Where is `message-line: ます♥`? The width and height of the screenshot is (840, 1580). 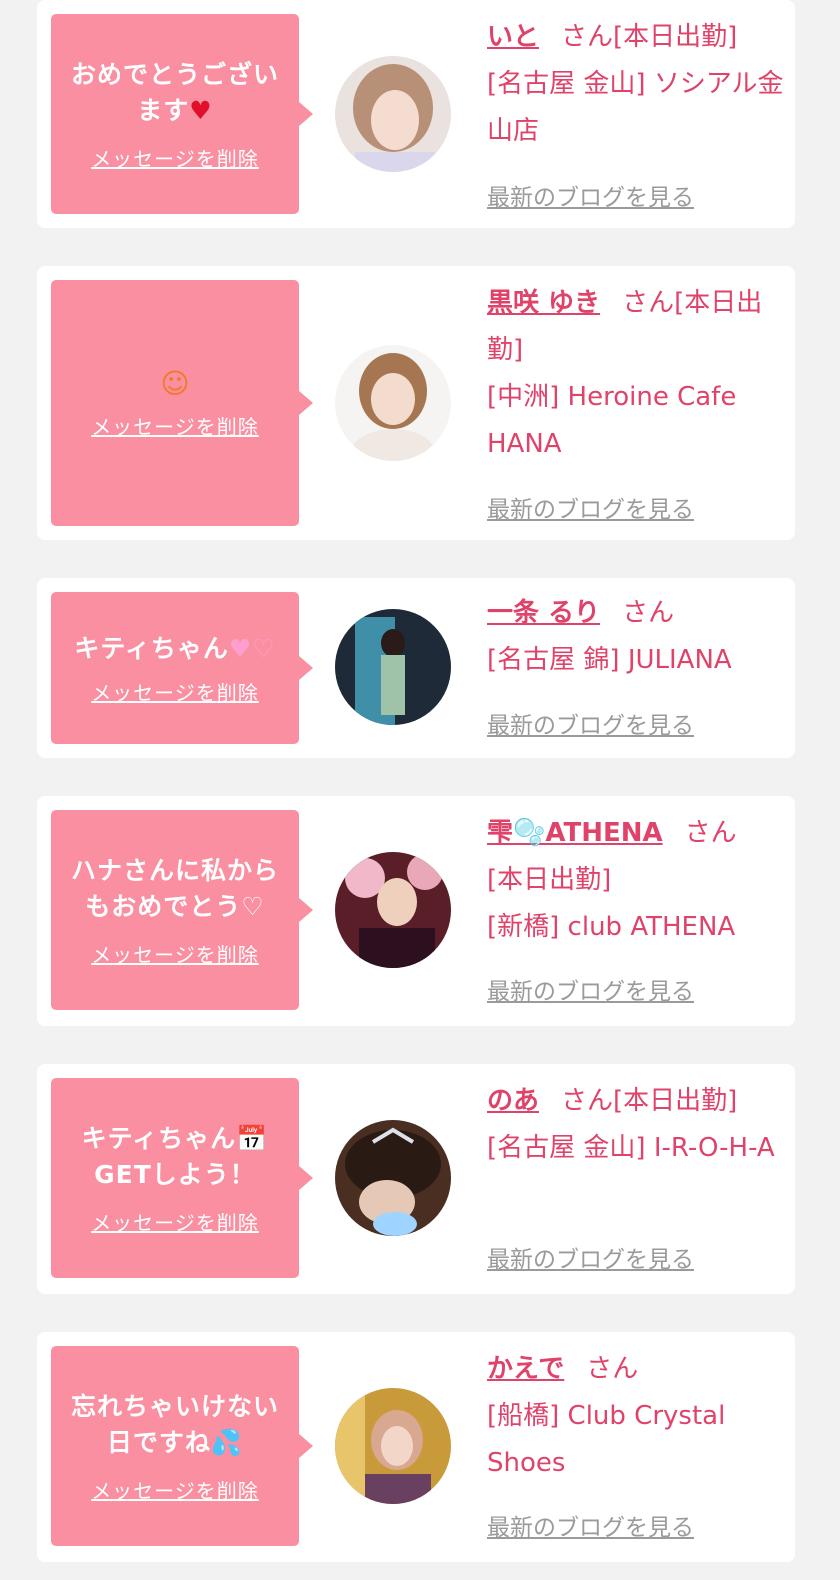 message-line: ます♥ is located at coordinates (175, 110).